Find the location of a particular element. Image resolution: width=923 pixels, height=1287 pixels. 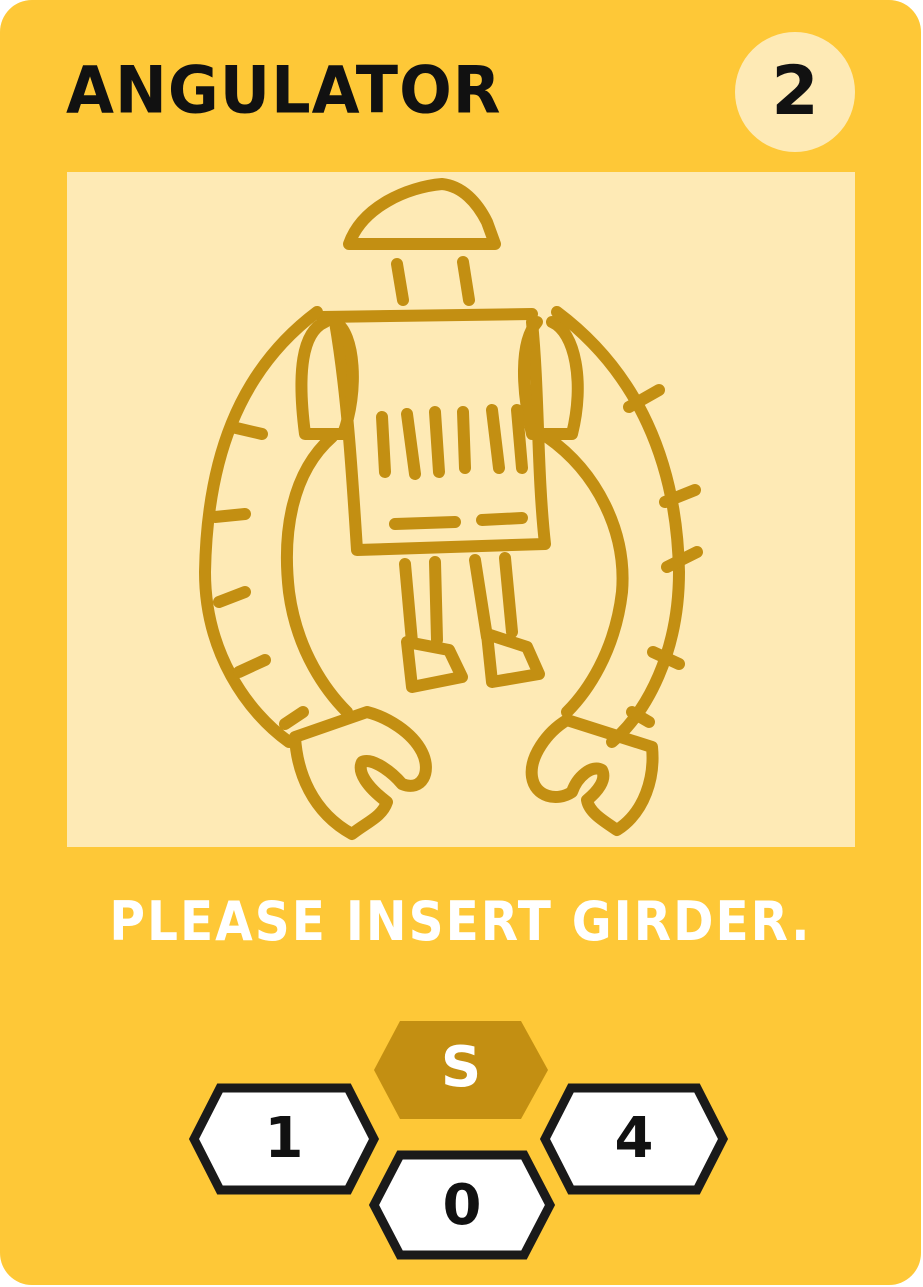

left-stat-value: 1 is located at coordinates (284, 1138).